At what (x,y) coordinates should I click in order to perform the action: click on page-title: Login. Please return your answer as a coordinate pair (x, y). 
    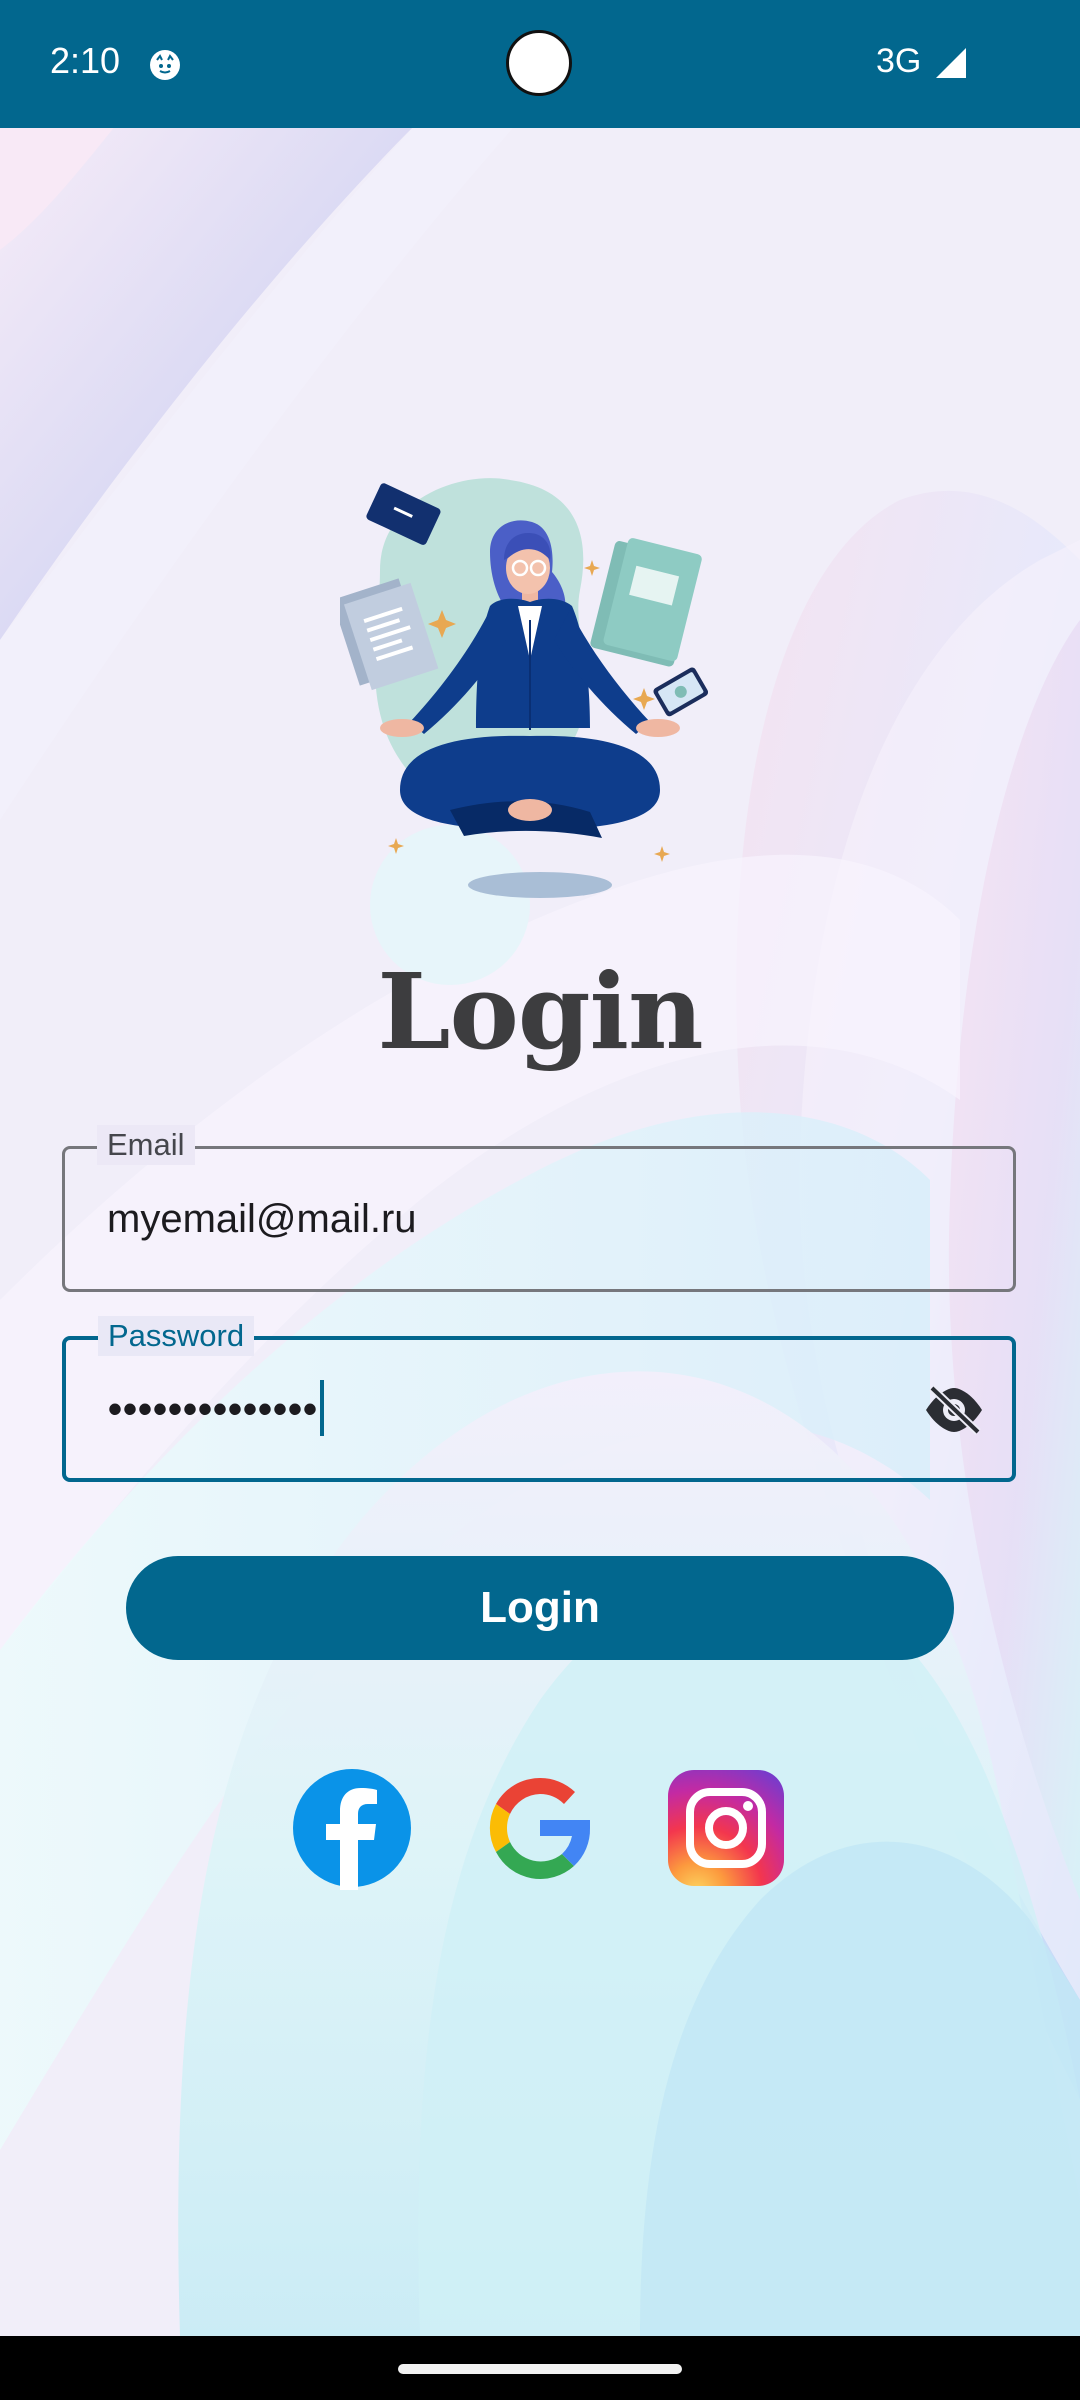
    Looking at the image, I should click on (540, 1011).